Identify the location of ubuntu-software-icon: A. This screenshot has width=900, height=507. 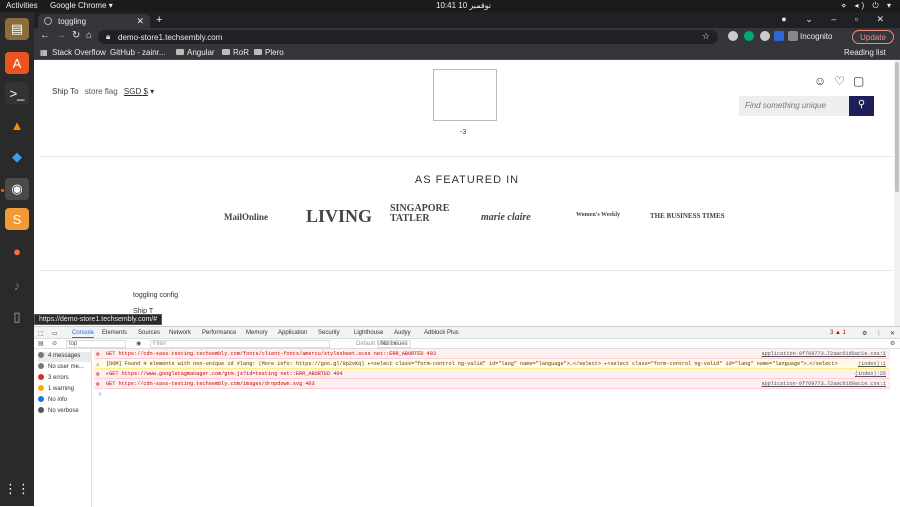
(17, 63).